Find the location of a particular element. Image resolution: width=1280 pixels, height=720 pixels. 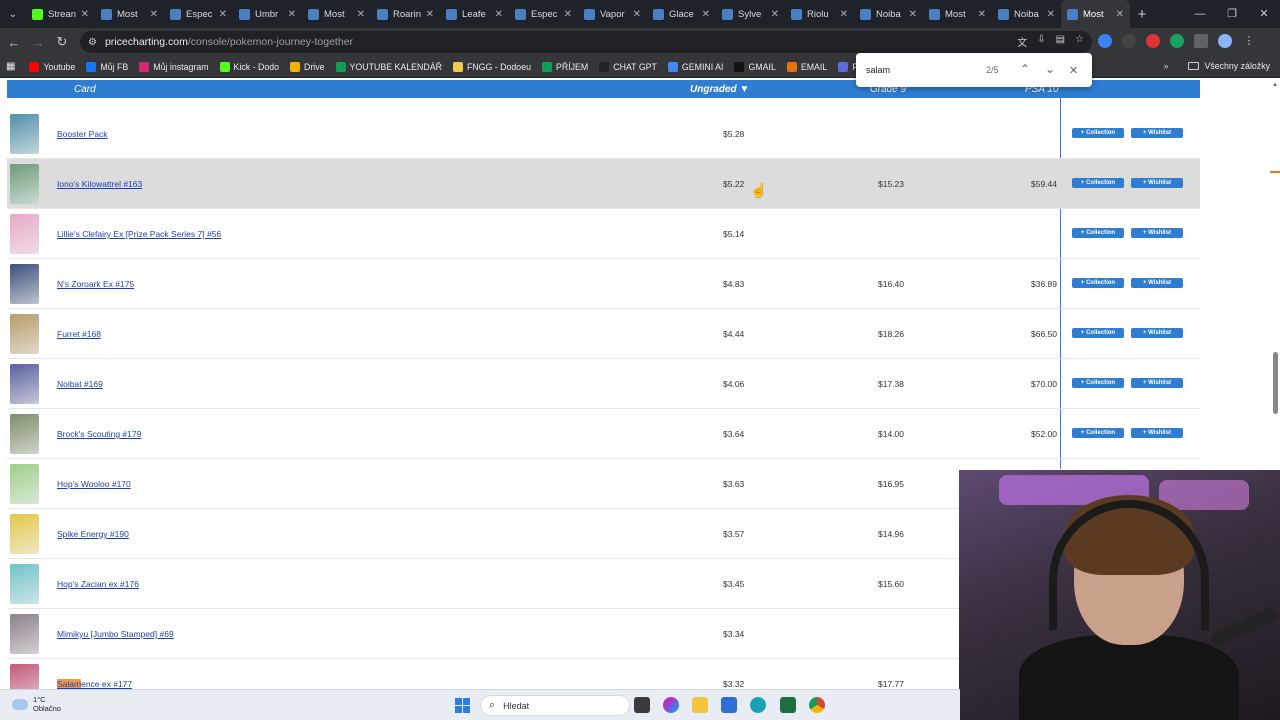

browser-tab: Roarin ✕ is located at coordinates (405, 14).